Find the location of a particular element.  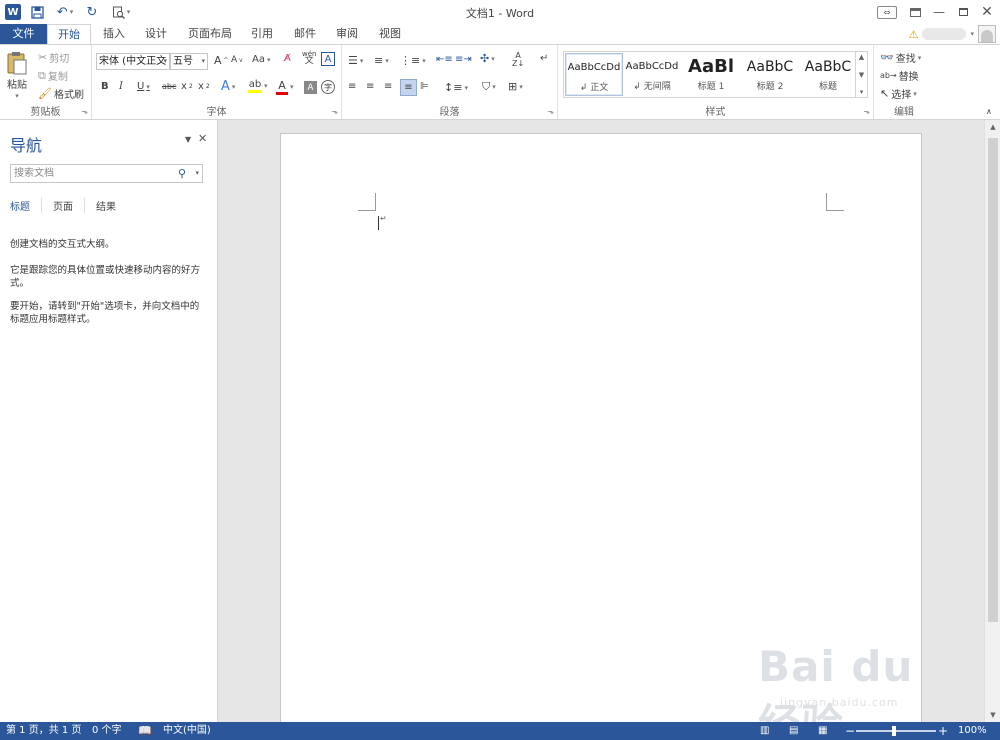

increase-indent-icon: ≡⇥ is located at coordinates (463, 59).